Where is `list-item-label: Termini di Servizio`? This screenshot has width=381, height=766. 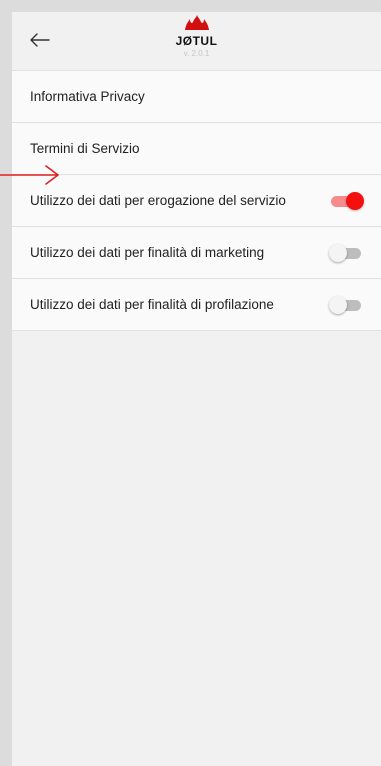 list-item-label: Termini di Servizio is located at coordinates (85, 148).